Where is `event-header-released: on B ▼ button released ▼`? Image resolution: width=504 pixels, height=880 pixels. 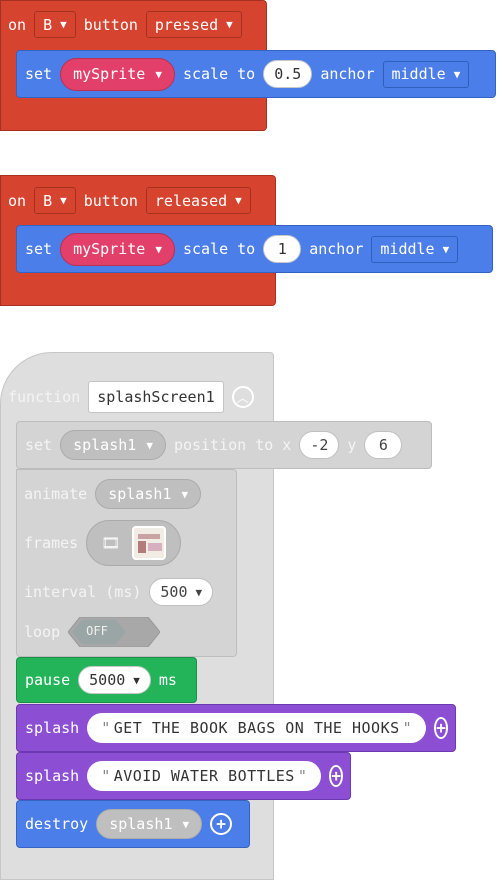
event-header-released: on B ▼ button released ▼ is located at coordinates (129, 200).